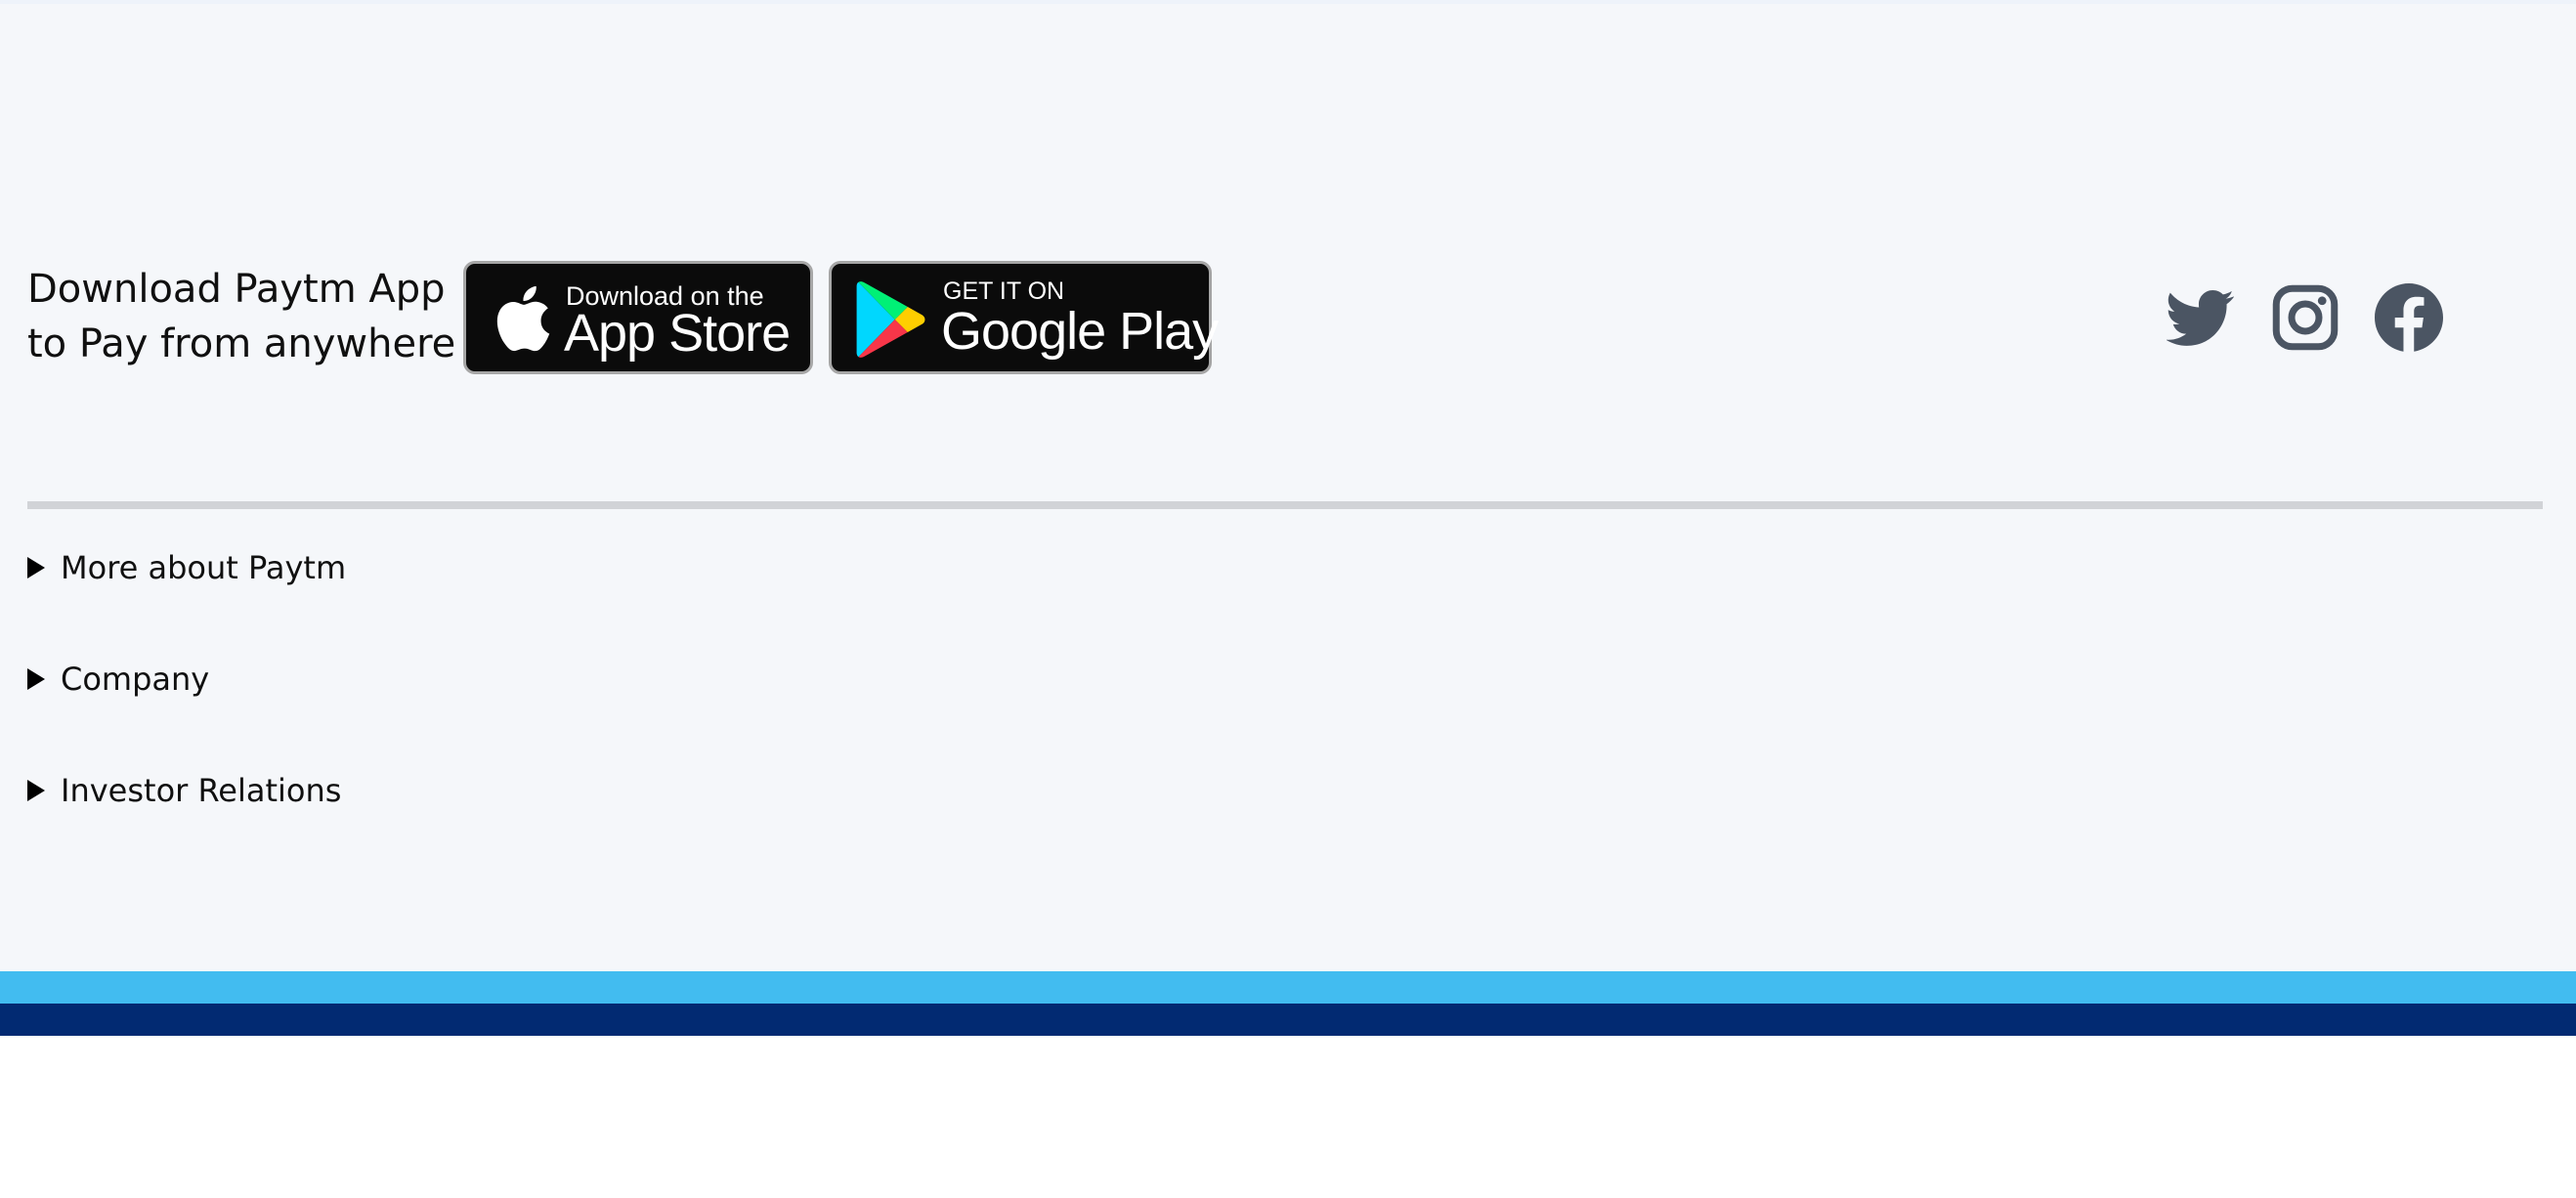 This screenshot has height=1198, width=2576. I want to click on twitter-icon, so click(2199, 318).